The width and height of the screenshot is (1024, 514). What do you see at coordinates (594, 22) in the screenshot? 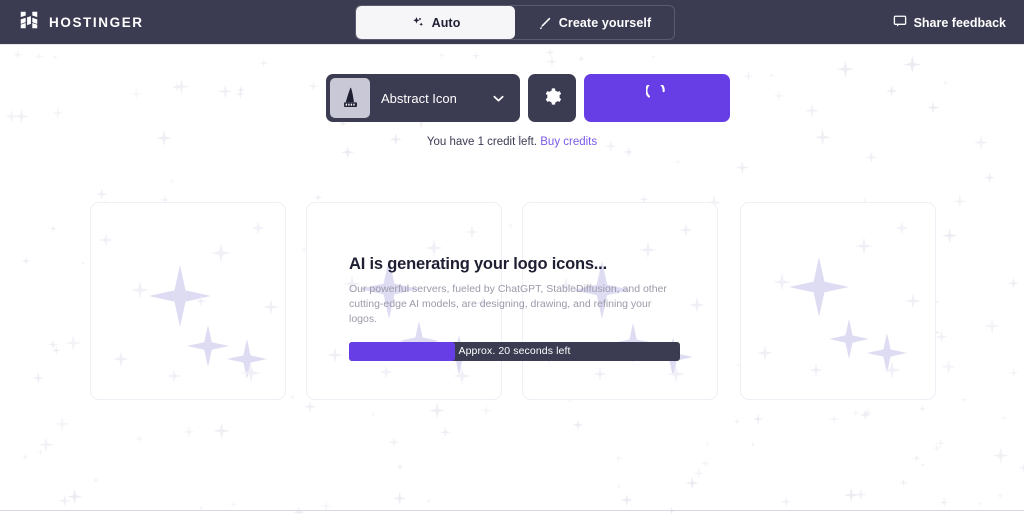
I see `tab-create-yourself: Create yourself` at bounding box center [594, 22].